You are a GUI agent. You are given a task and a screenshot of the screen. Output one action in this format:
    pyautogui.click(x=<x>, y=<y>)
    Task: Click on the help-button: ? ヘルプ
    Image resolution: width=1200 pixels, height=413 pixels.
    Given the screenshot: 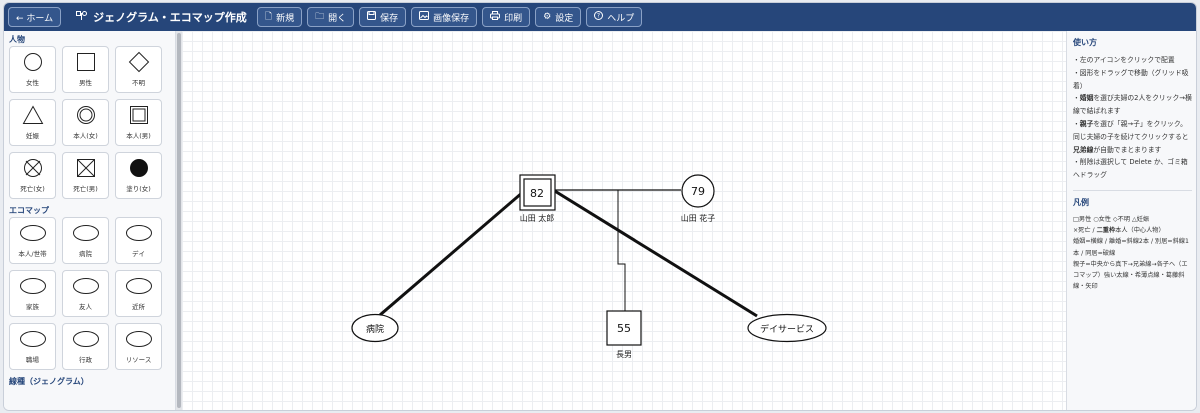 What is the action you would take?
    pyautogui.click(x=614, y=17)
    